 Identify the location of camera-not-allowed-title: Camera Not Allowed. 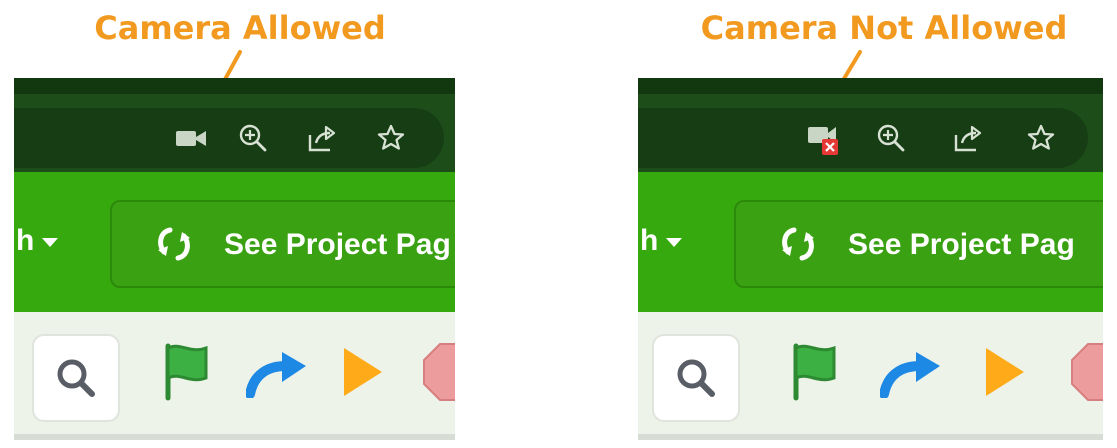
(884, 28).